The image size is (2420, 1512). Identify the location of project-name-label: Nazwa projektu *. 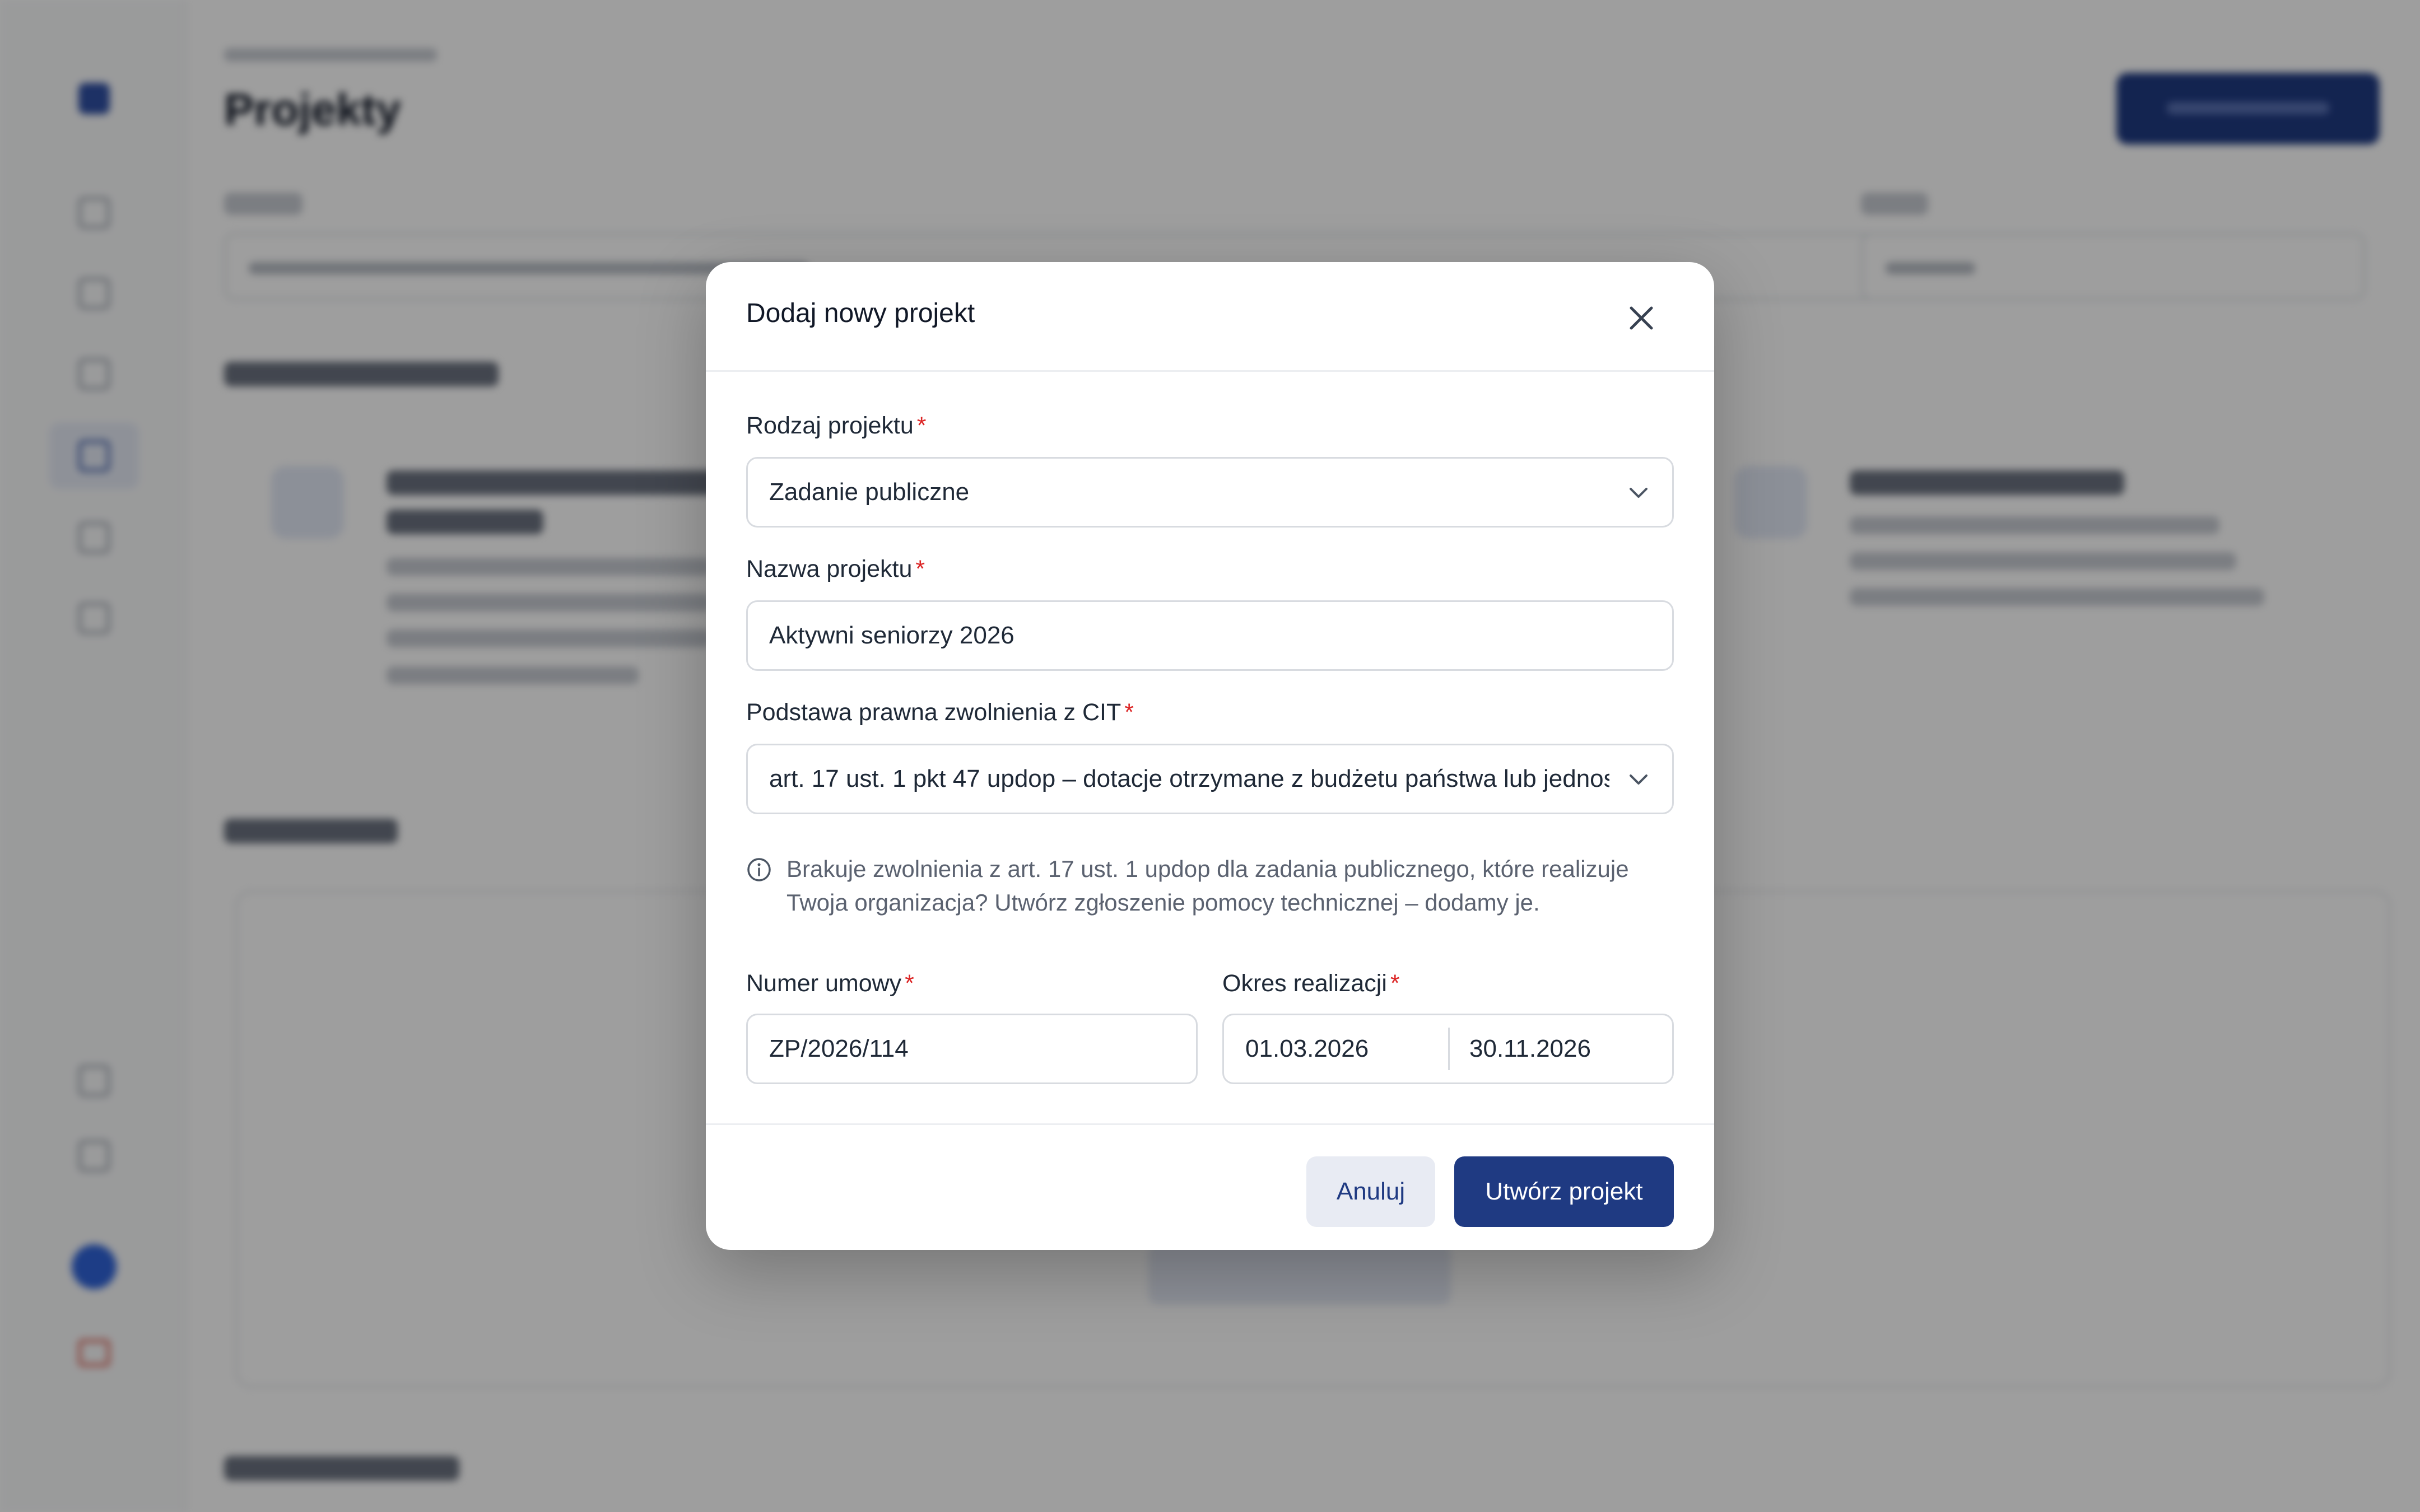
(836, 569).